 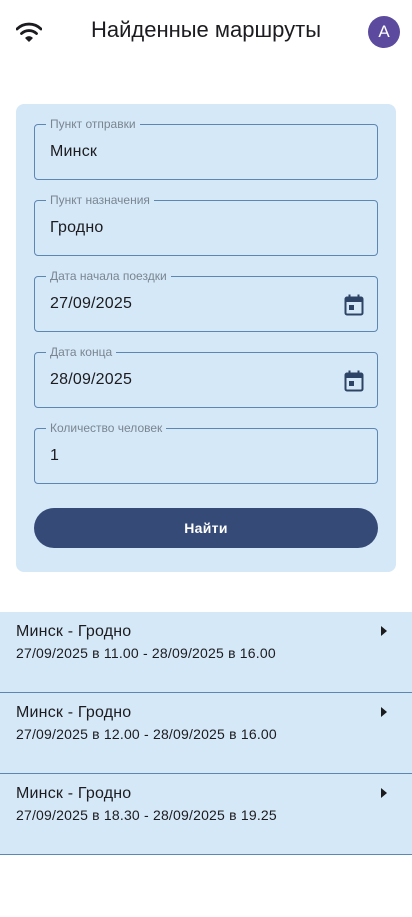 What do you see at coordinates (100, 200) in the screenshot?
I see `destination-label: Пункт назначения` at bounding box center [100, 200].